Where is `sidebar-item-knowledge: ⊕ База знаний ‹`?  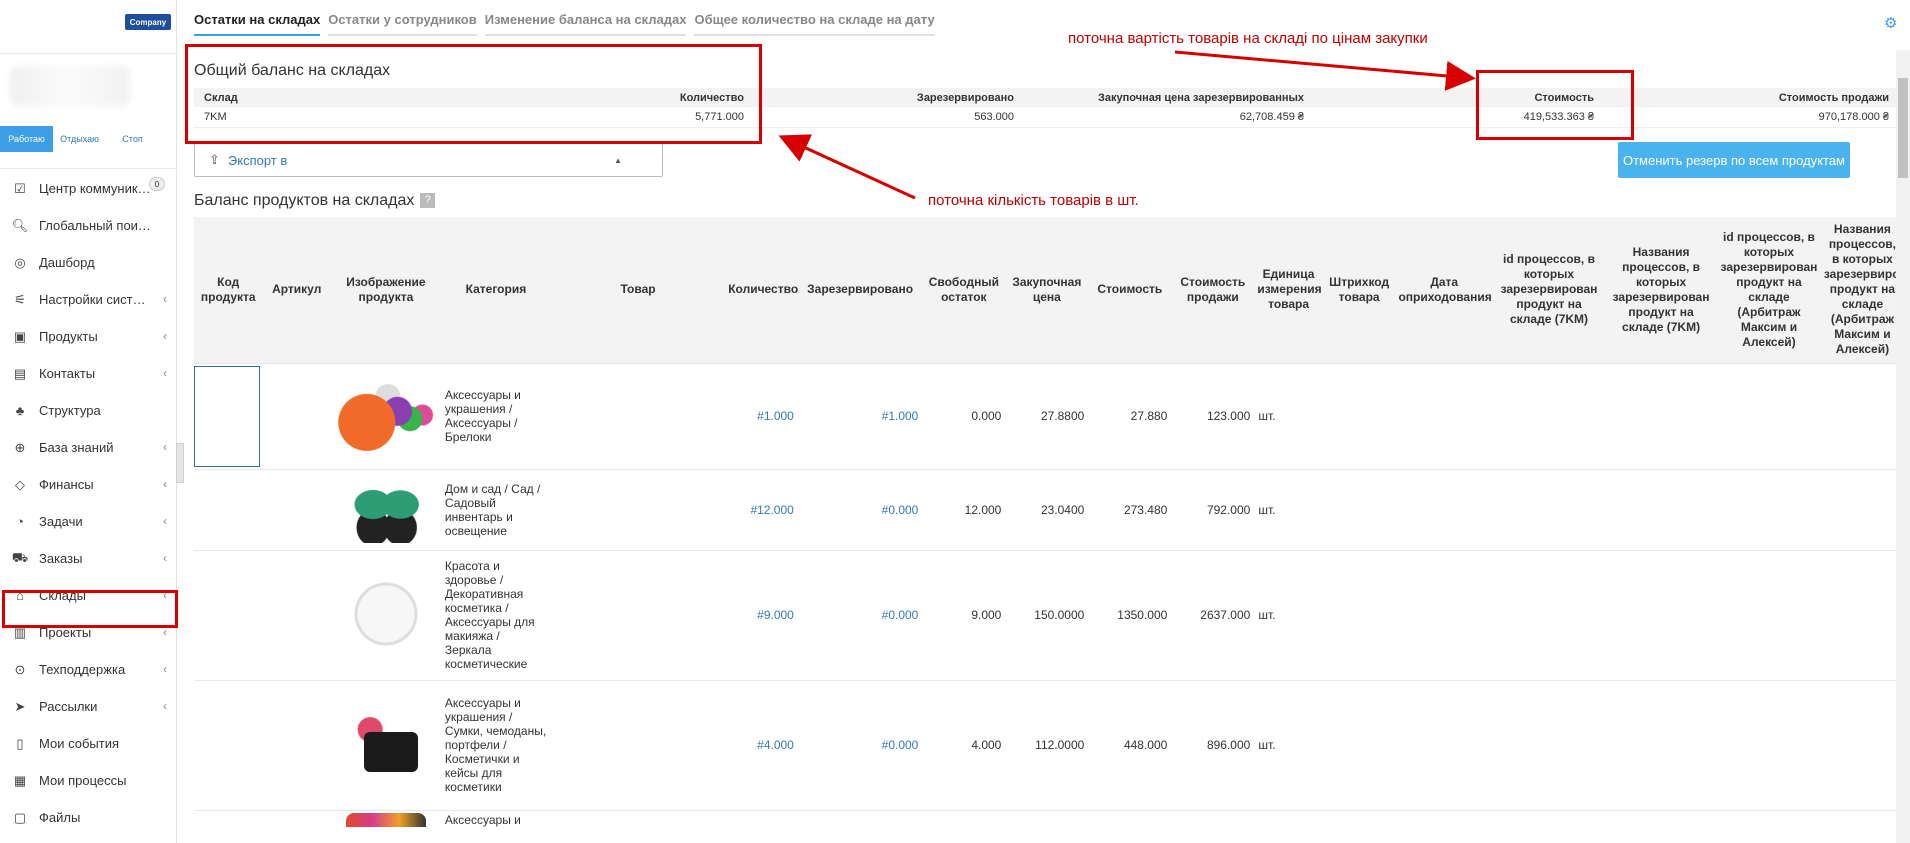
sidebar-item-knowledge: ⊕ База знаний ‹ is located at coordinates (88, 447).